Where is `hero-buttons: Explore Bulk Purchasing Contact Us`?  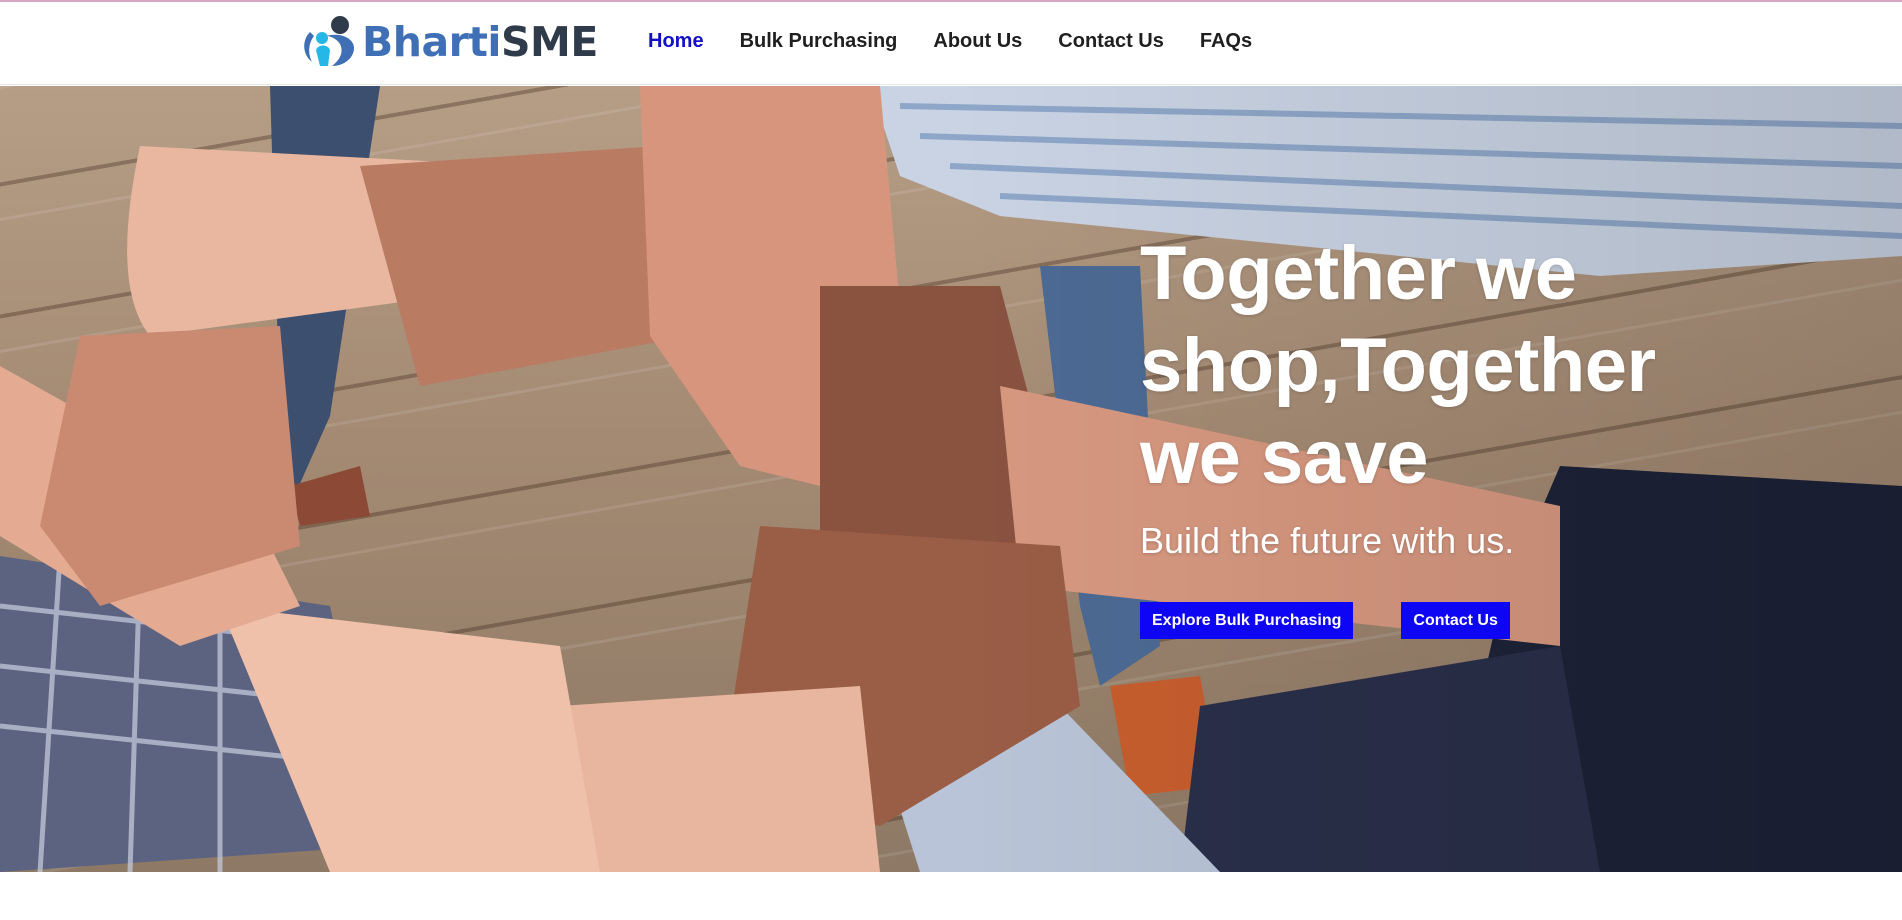
hero-buttons: Explore Bulk Purchasing Contact Us is located at coordinates (1450, 620).